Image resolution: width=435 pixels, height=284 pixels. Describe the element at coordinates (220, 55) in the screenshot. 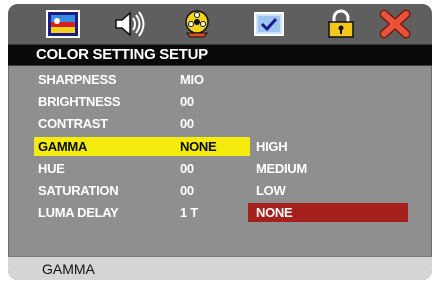

I see `menu-heading: COLOR SETTING SETUP` at that location.